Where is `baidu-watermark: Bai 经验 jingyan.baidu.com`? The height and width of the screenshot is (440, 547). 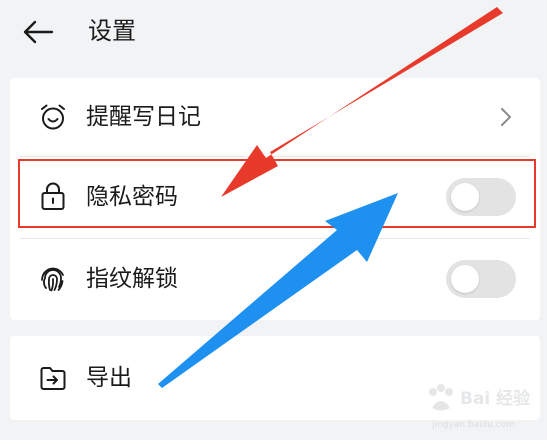 baidu-watermark: Bai 经验 jingyan.baidu.com is located at coordinates (481, 407).